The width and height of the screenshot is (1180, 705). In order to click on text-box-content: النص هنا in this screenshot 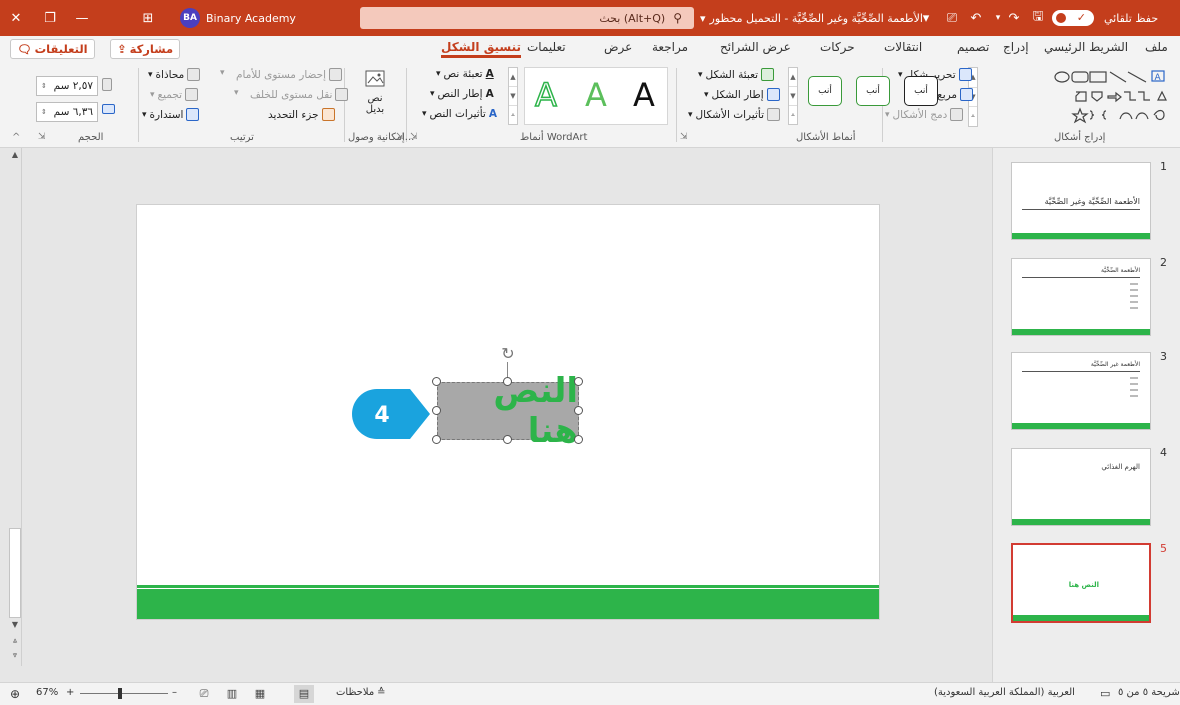, I will do `click(508, 411)`.